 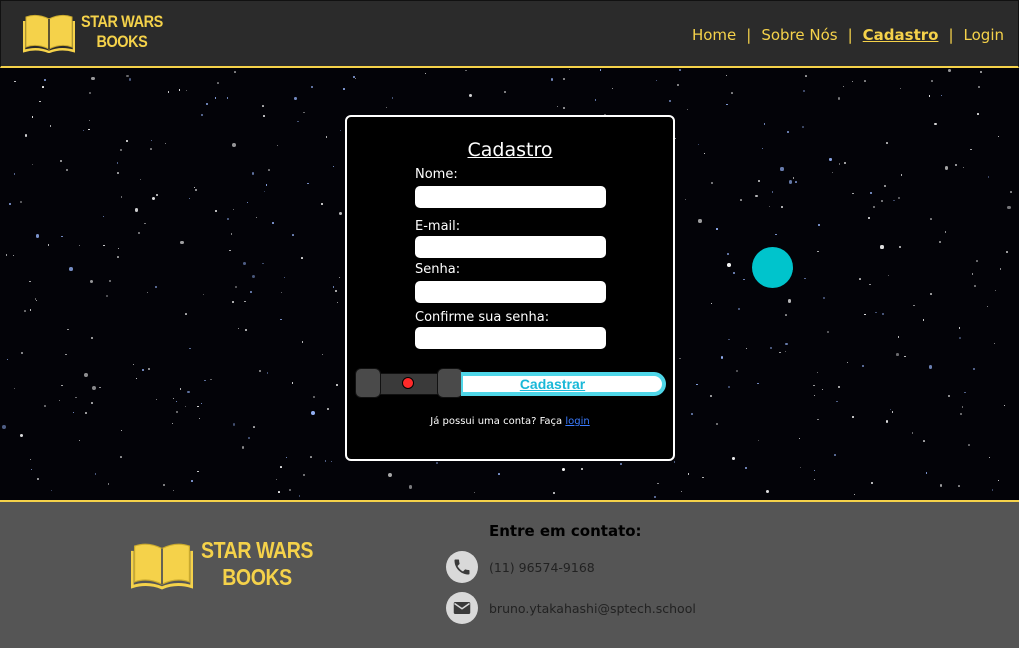 What do you see at coordinates (510, 197) in the screenshot?
I see `name-input` at bounding box center [510, 197].